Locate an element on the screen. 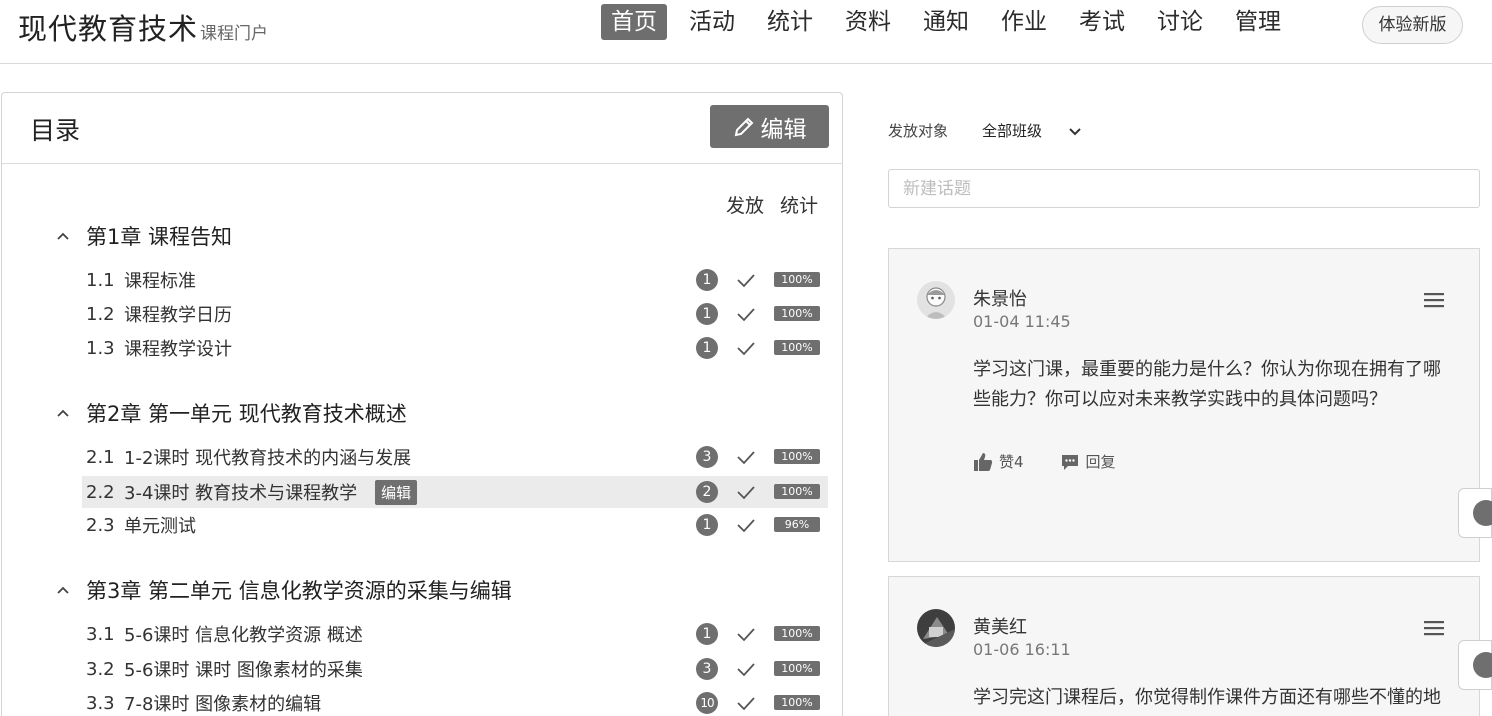  thumbs-up-icon is located at coordinates (983, 461).